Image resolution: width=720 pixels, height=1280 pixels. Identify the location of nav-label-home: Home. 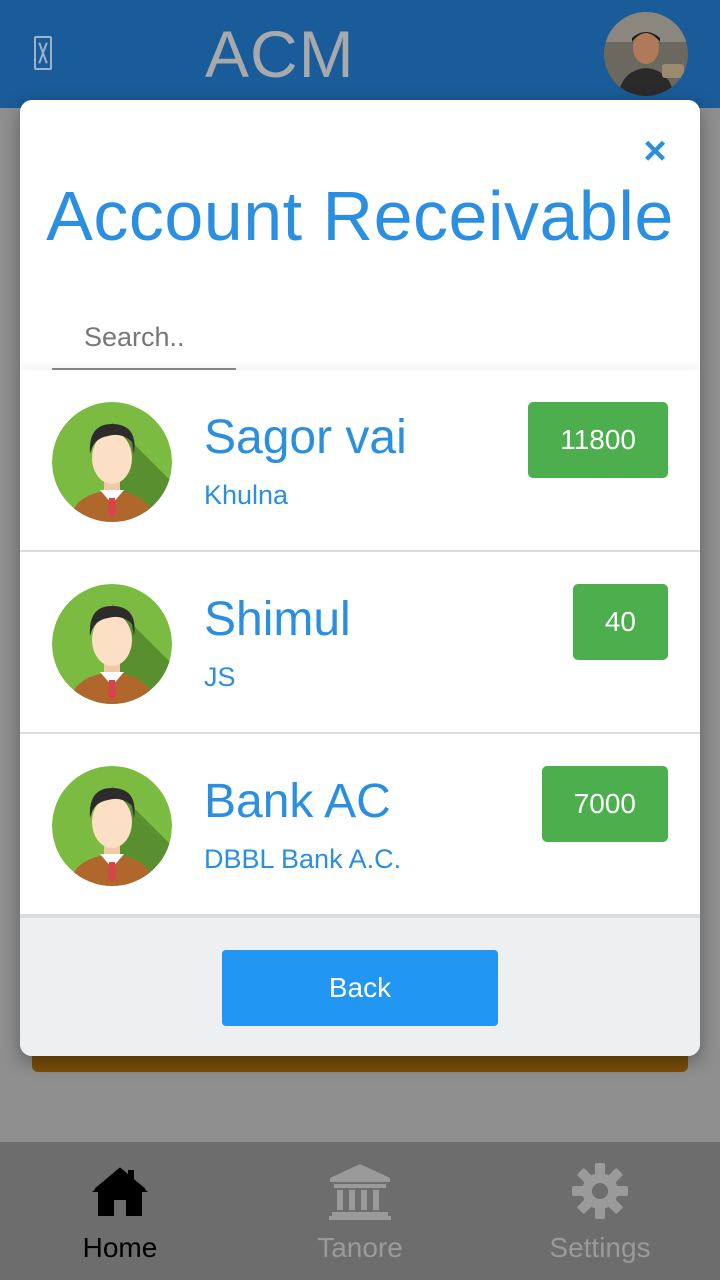
(120, 1247).